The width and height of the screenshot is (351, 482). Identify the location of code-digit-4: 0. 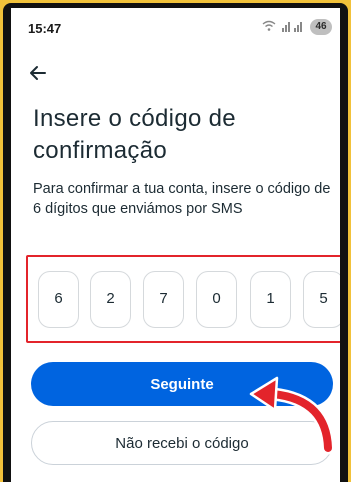
(216, 299).